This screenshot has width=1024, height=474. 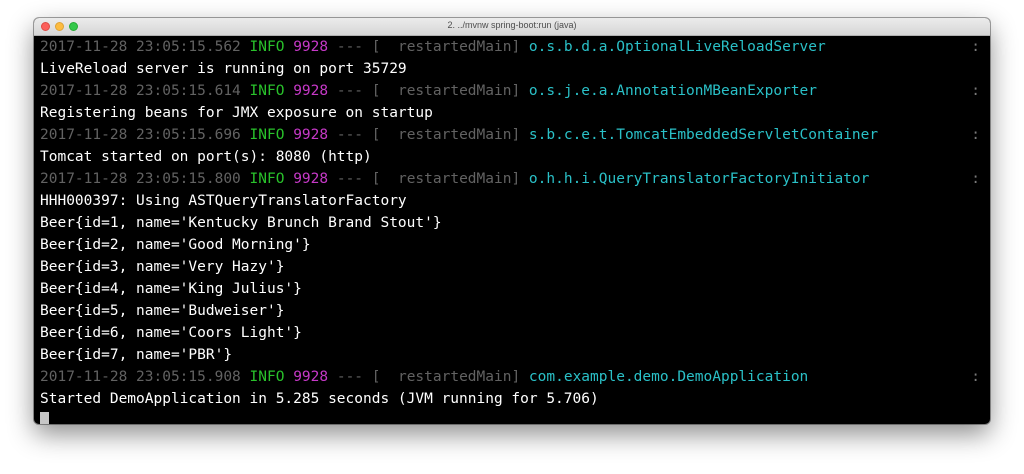 I want to click on window-title: 2. ../mvnw spring-boot:run (java), so click(x=512, y=25).